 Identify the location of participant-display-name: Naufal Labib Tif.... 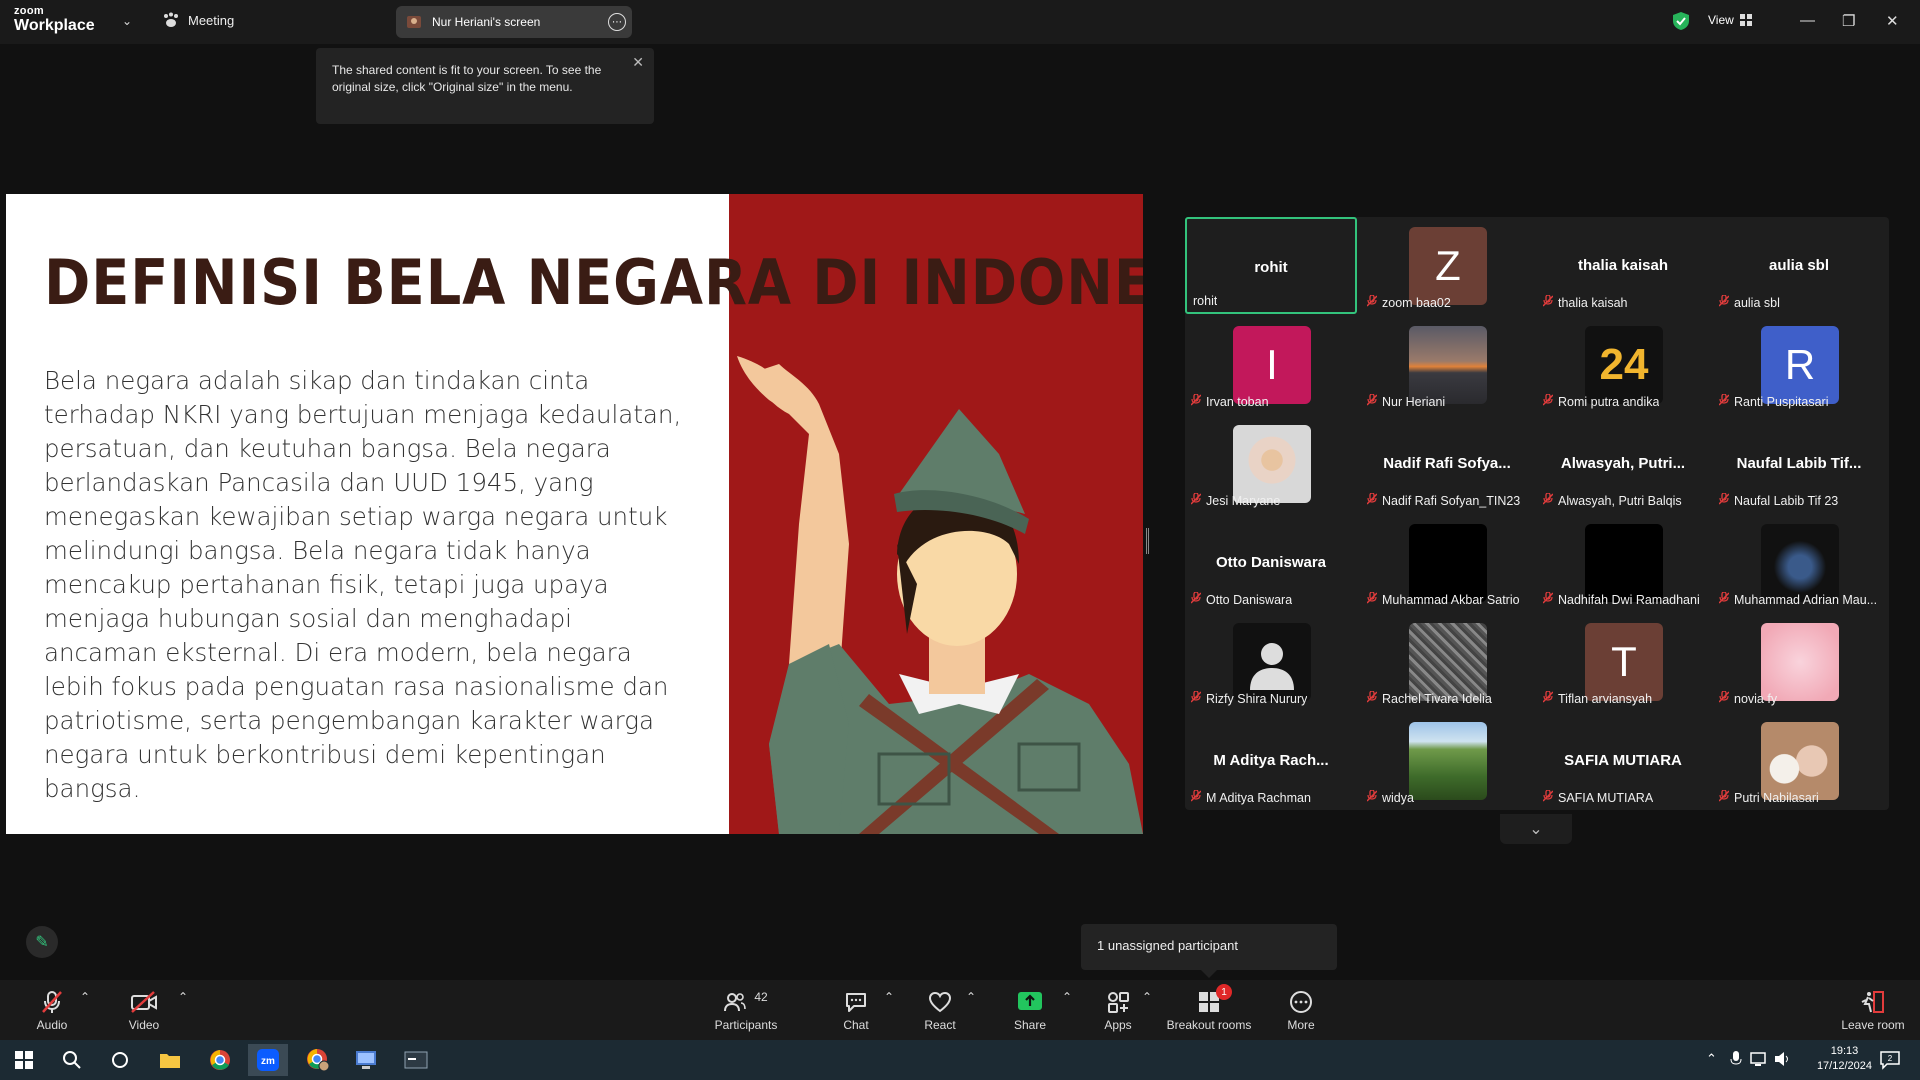
(1799, 463).